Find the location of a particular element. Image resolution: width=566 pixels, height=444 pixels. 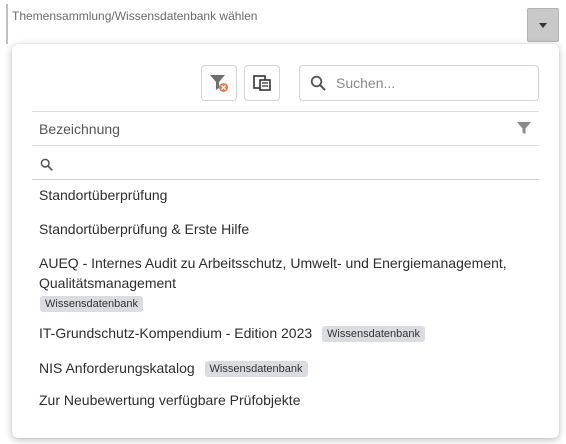

list-item-label: Standortüberprüfung & Erste Hilfe is located at coordinates (144, 229).